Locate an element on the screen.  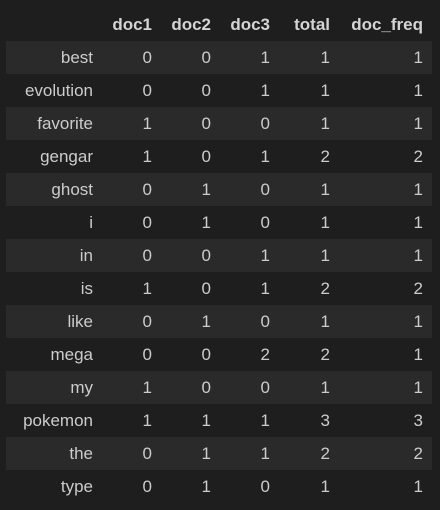
index-header is located at coordinates (54, 25).